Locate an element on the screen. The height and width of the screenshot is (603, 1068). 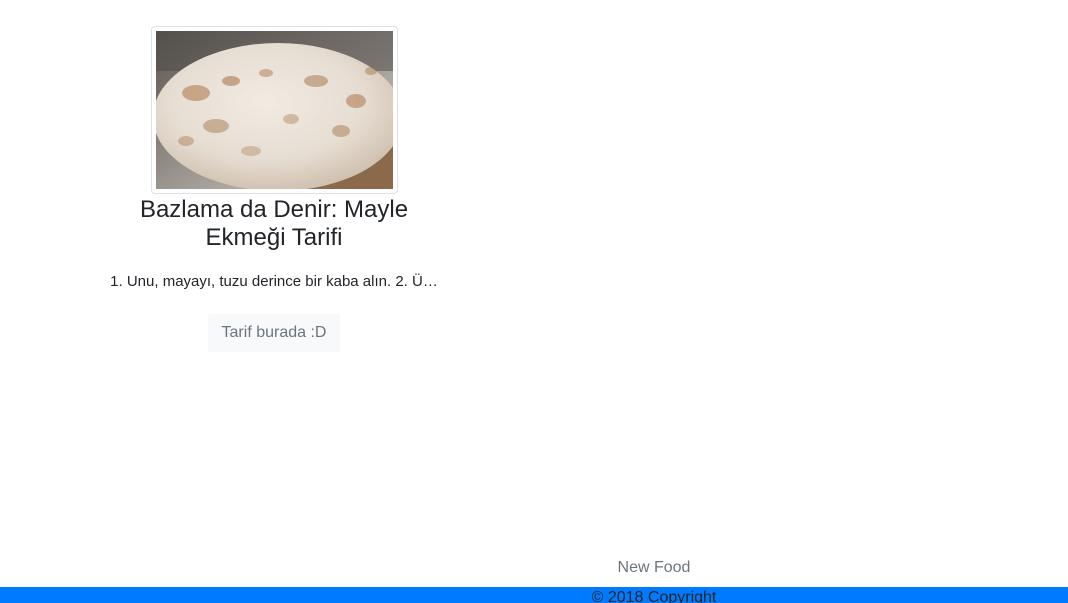
view-recipe-button: Tarif burada :D is located at coordinates (274, 333).